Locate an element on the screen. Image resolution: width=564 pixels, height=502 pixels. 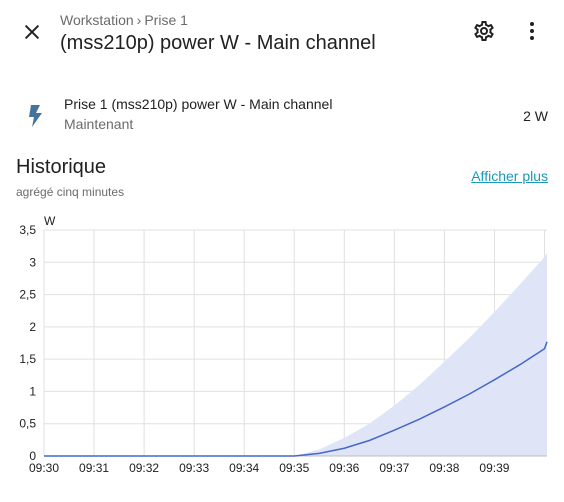
x-tick-label: 09:38 is located at coordinates (444, 468).